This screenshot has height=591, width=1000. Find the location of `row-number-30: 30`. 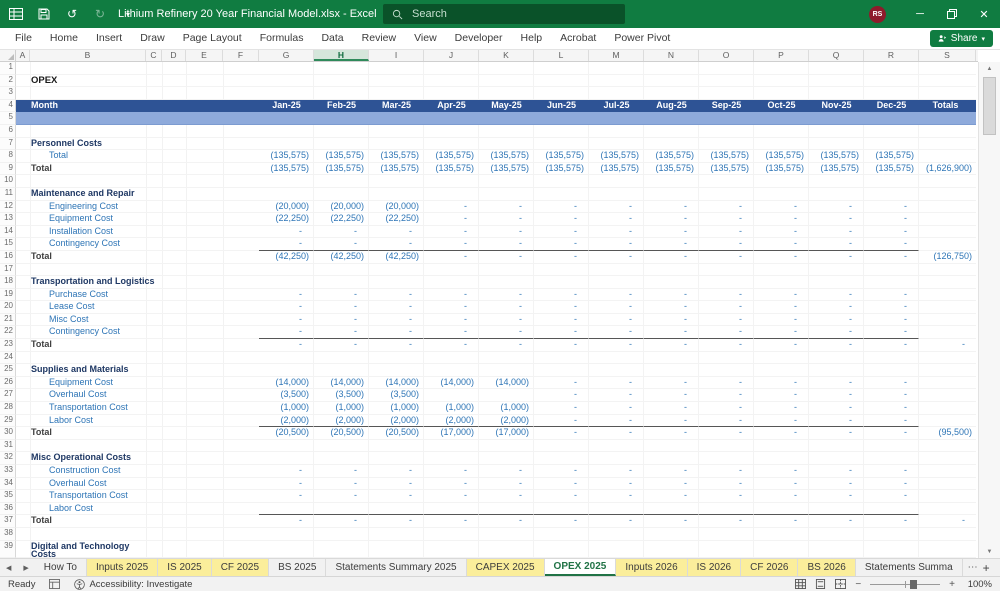

row-number-30: 30 is located at coordinates (8, 433).